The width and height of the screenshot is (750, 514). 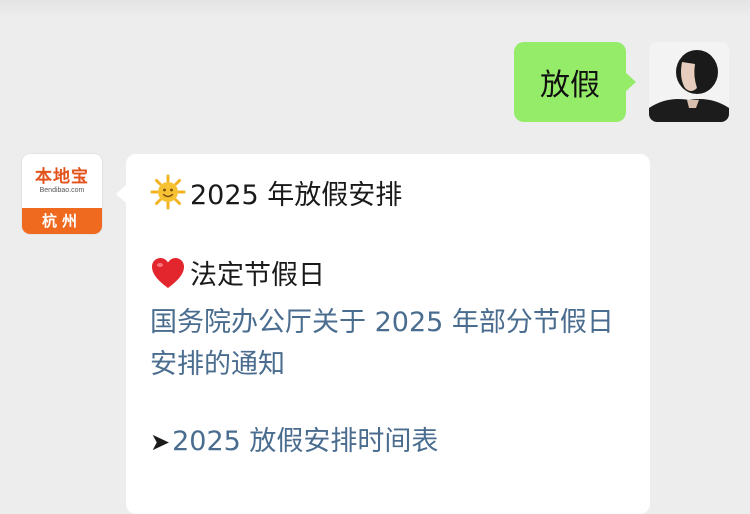 What do you see at coordinates (62, 221) in the screenshot?
I see `logo-city-text: 杭州` at bounding box center [62, 221].